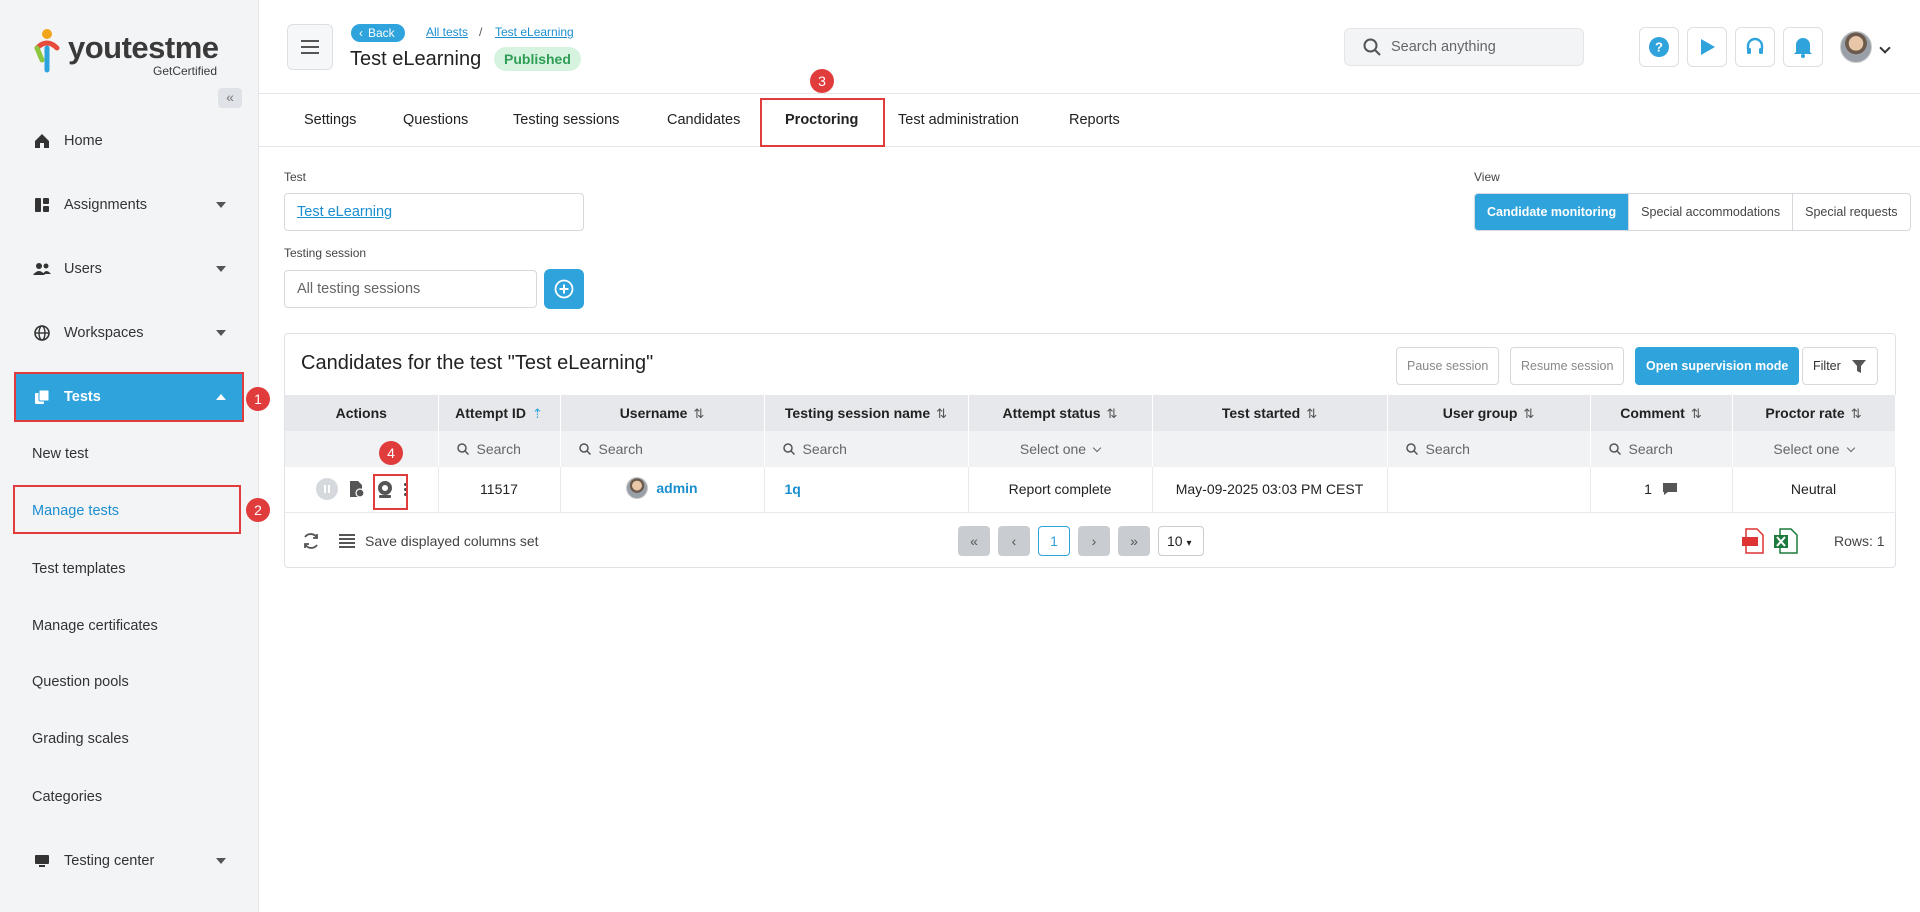 Image resolution: width=1920 pixels, height=912 pixels. Describe the element at coordinates (1710, 212) in the screenshot. I see `view-special-accommodations: Special accommodations` at that location.